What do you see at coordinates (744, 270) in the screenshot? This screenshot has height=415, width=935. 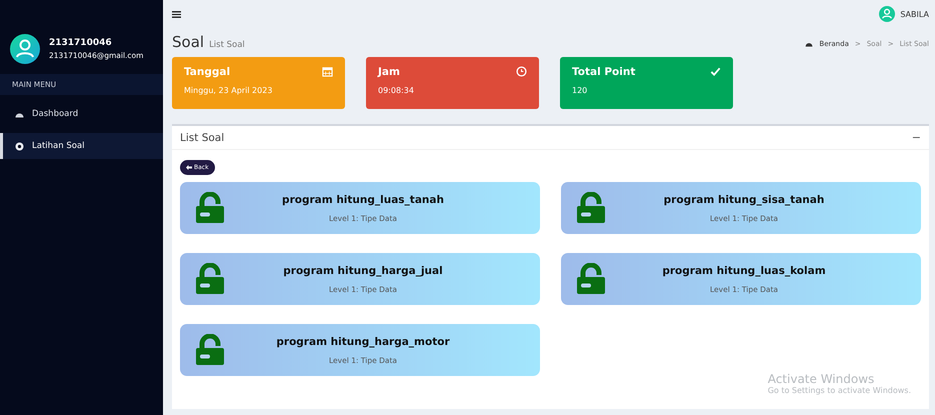 I see `question-title: program hitung_luas_kolam` at bounding box center [744, 270].